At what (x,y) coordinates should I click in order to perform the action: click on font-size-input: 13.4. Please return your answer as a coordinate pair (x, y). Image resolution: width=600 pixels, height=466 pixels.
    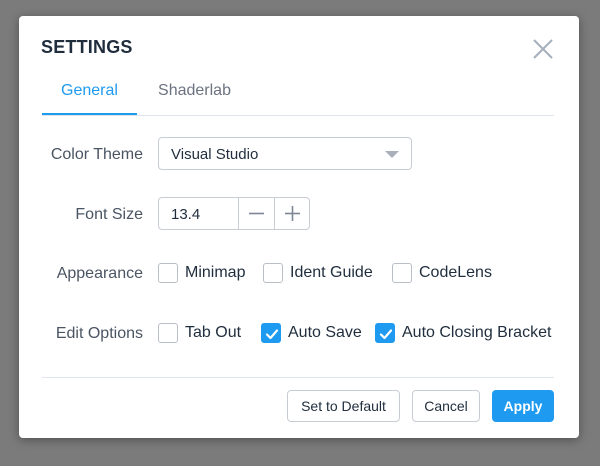
    Looking at the image, I should click on (185, 214).